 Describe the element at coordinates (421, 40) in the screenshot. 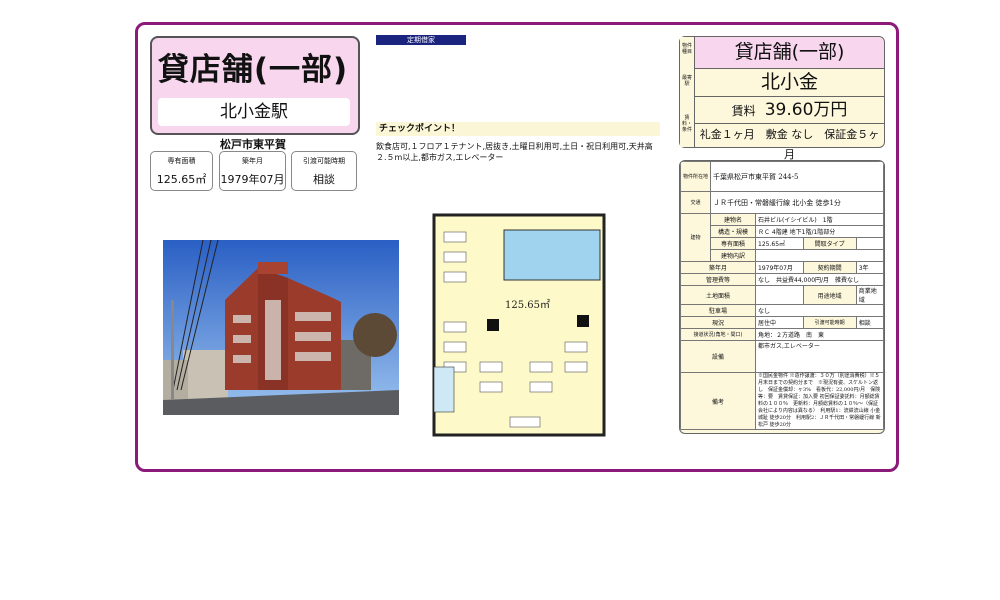

I see `lease-type-tag: 定期借家` at that location.